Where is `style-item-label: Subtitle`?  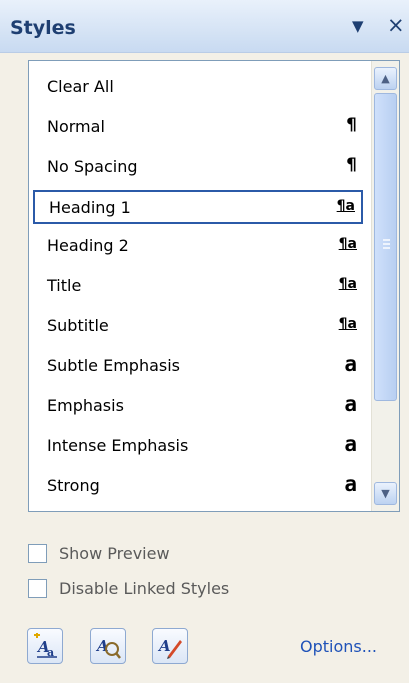
style-item-label: Subtitle is located at coordinates (78, 325).